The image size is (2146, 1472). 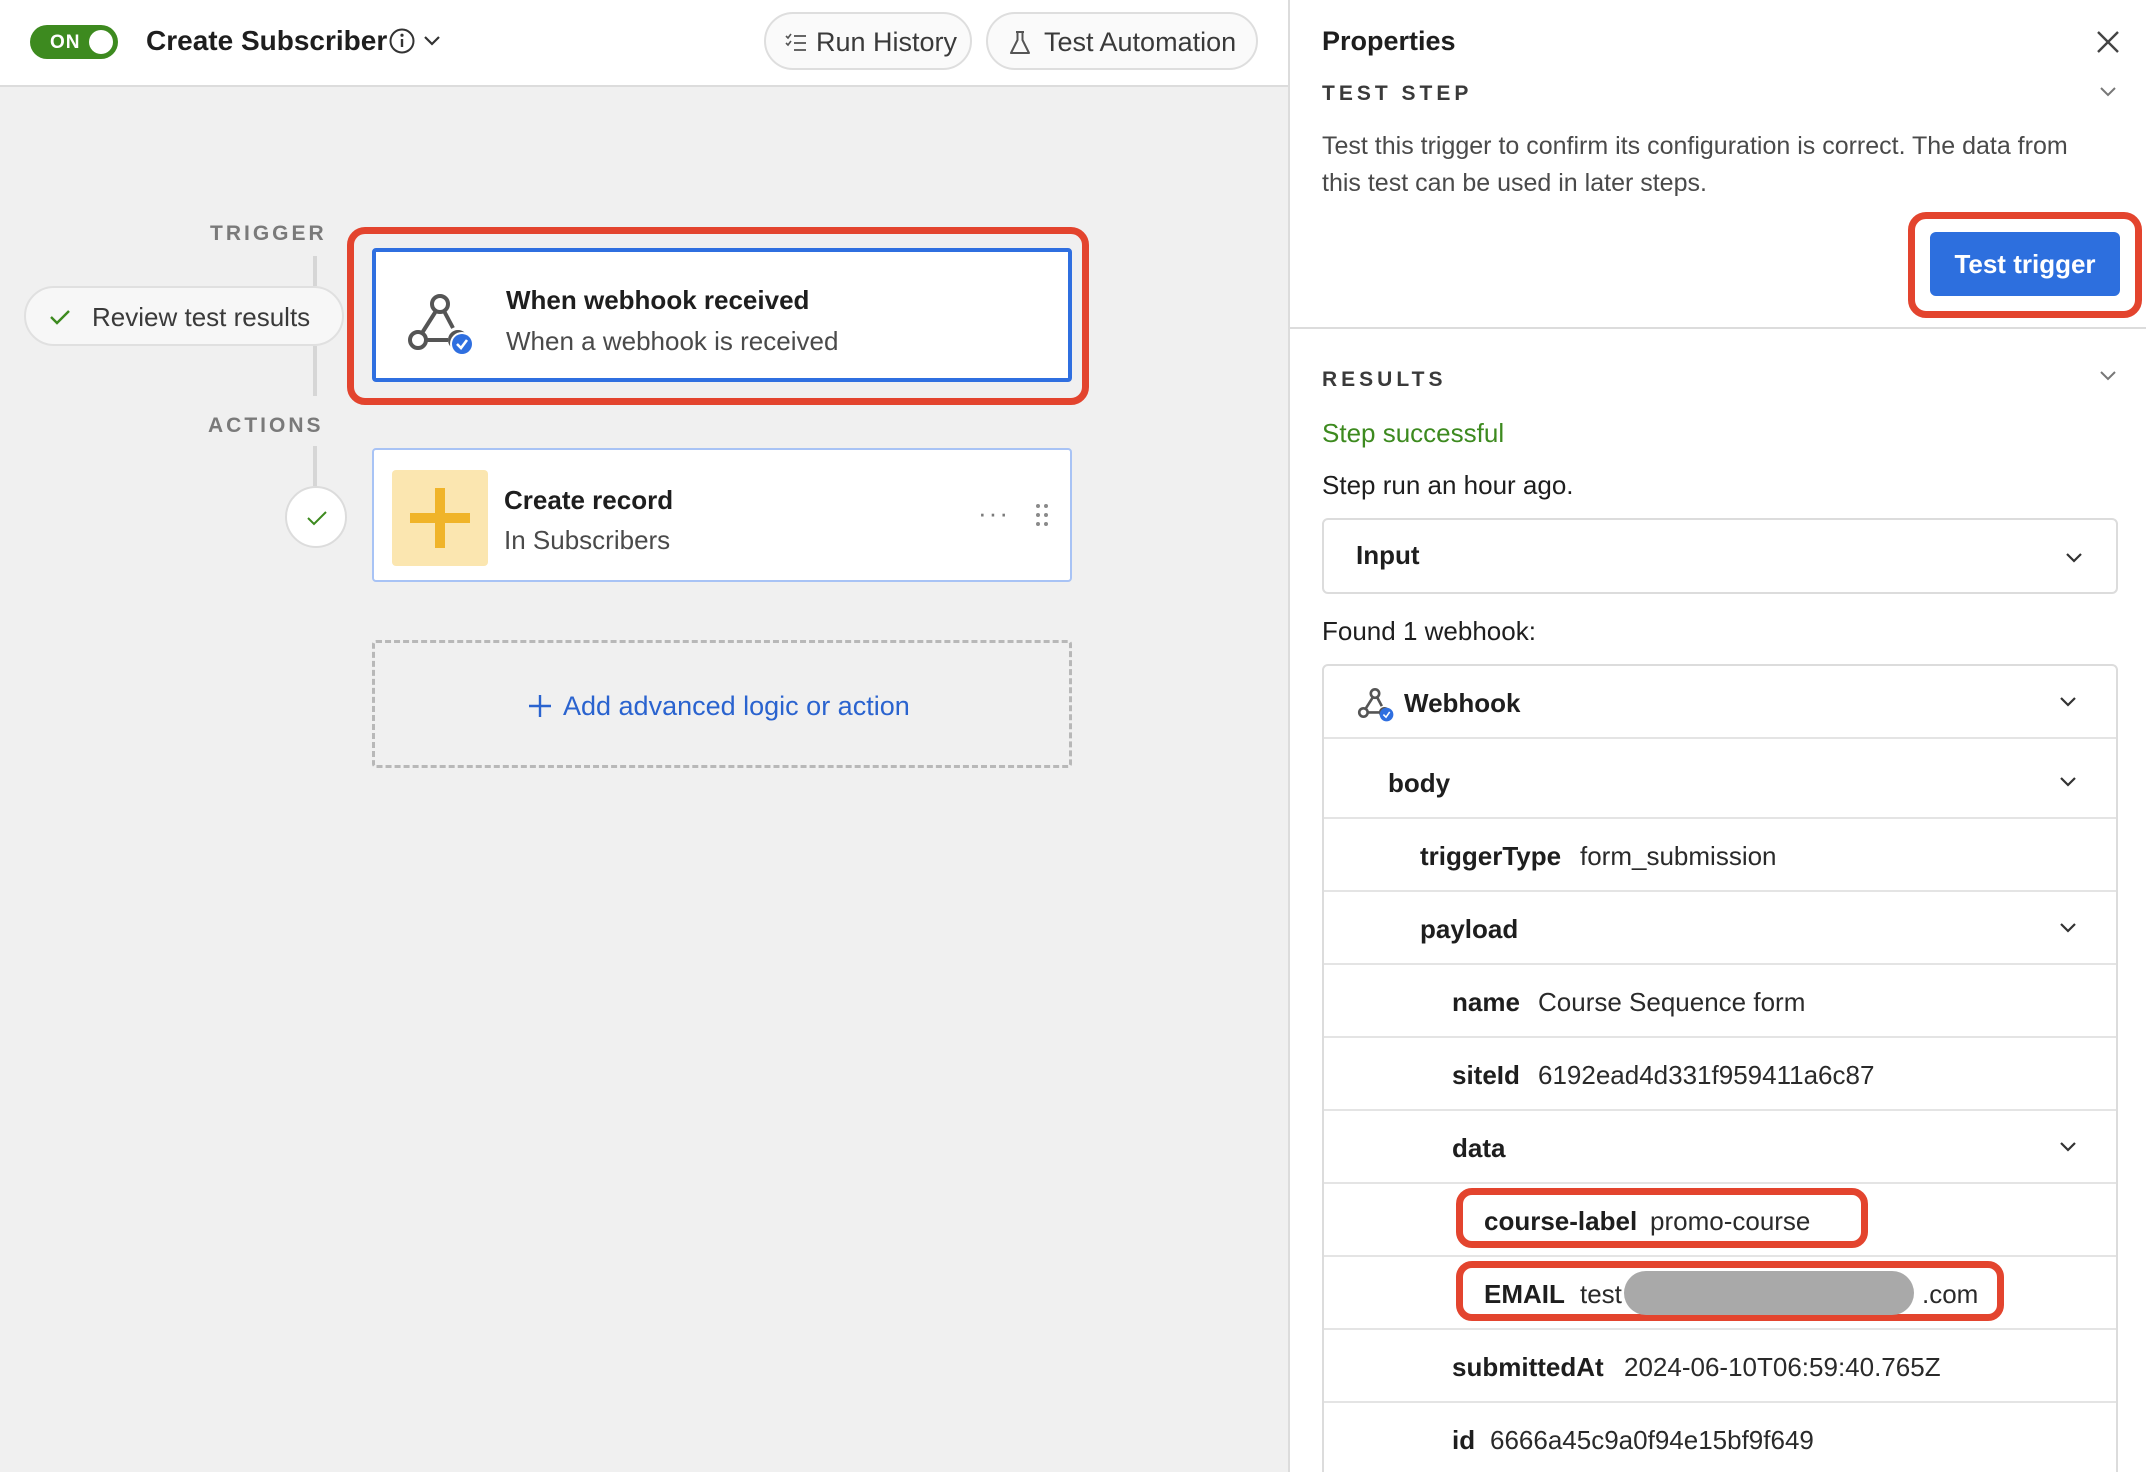 I want to click on trigger-section-label: TRIGGER, so click(x=268, y=233).